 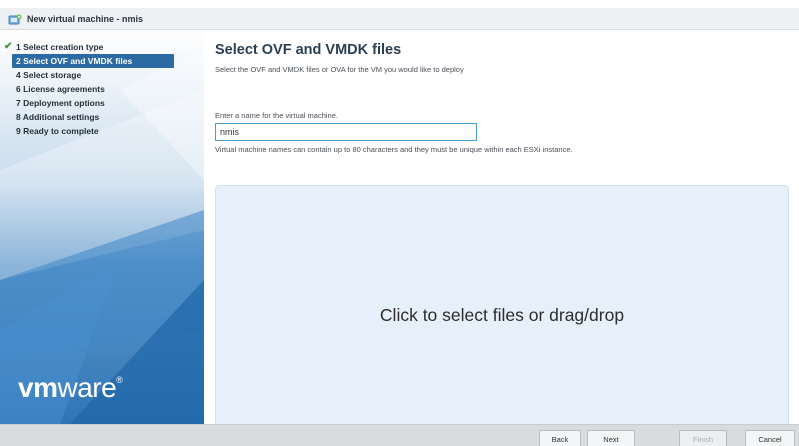 What do you see at coordinates (346, 132) in the screenshot?
I see `vm-name-input` at bounding box center [346, 132].